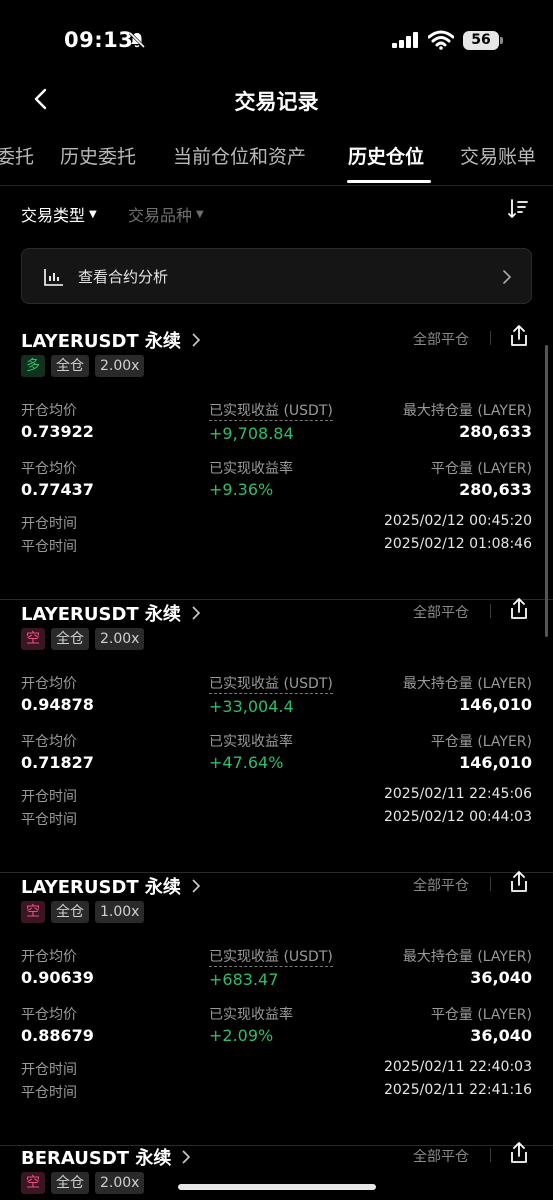  I want to click on battery-tip, so click(501, 40).